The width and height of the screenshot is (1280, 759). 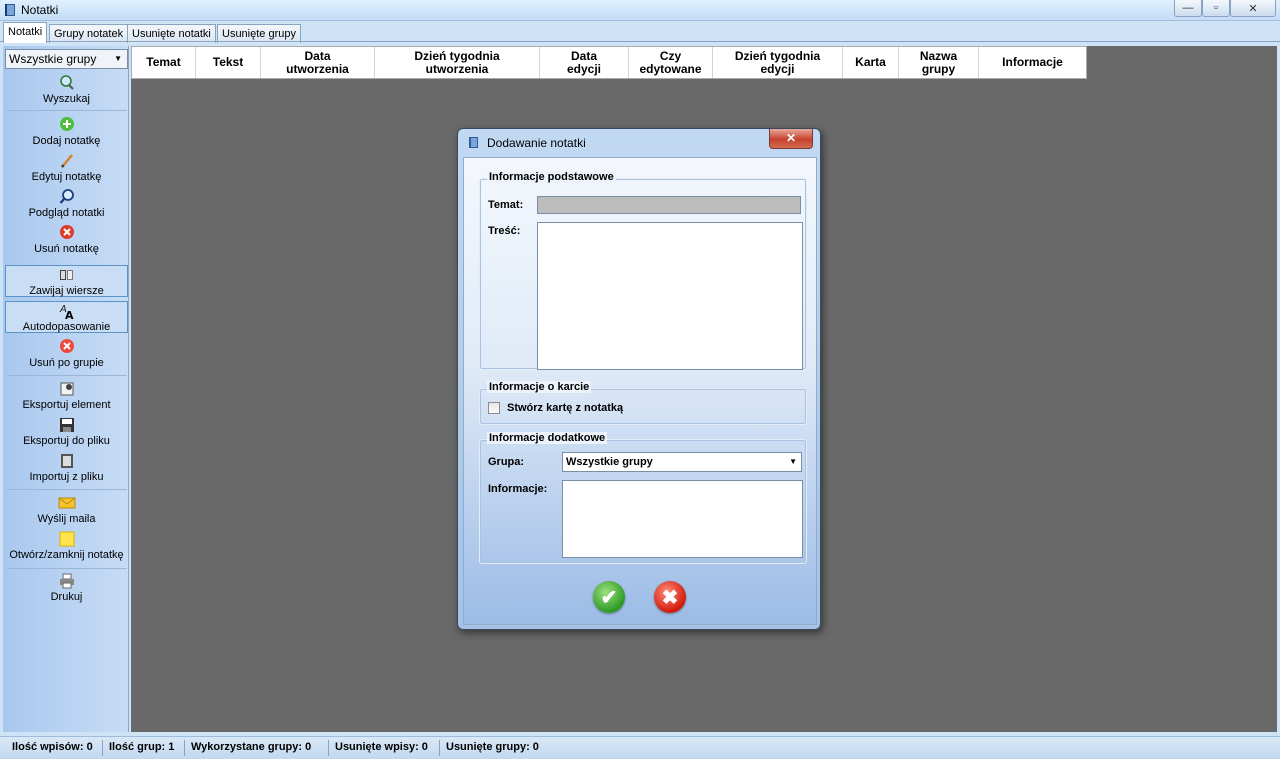 What do you see at coordinates (66, 59) in the screenshot?
I see `group-filter-select: Wszystkie grupy ▼` at bounding box center [66, 59].